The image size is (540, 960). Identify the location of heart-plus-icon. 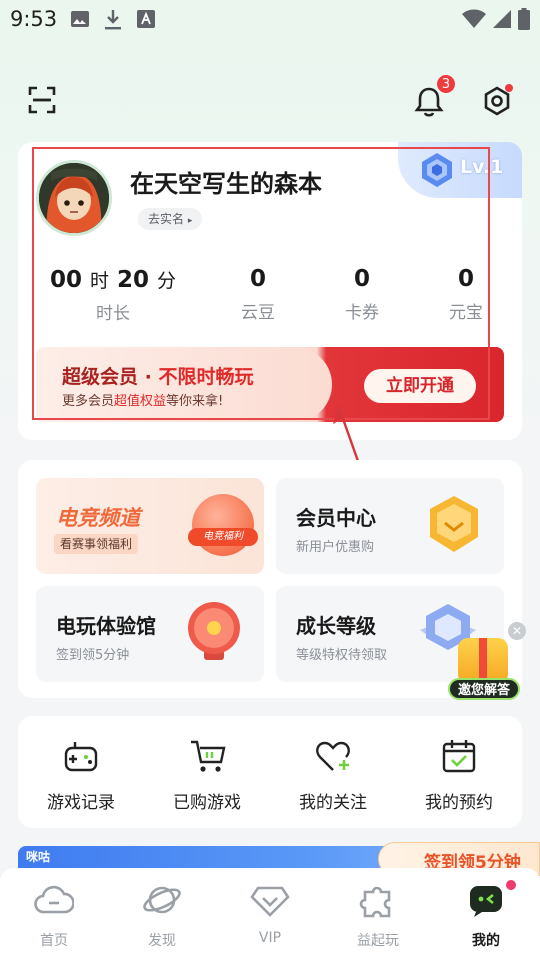
(333, 756).